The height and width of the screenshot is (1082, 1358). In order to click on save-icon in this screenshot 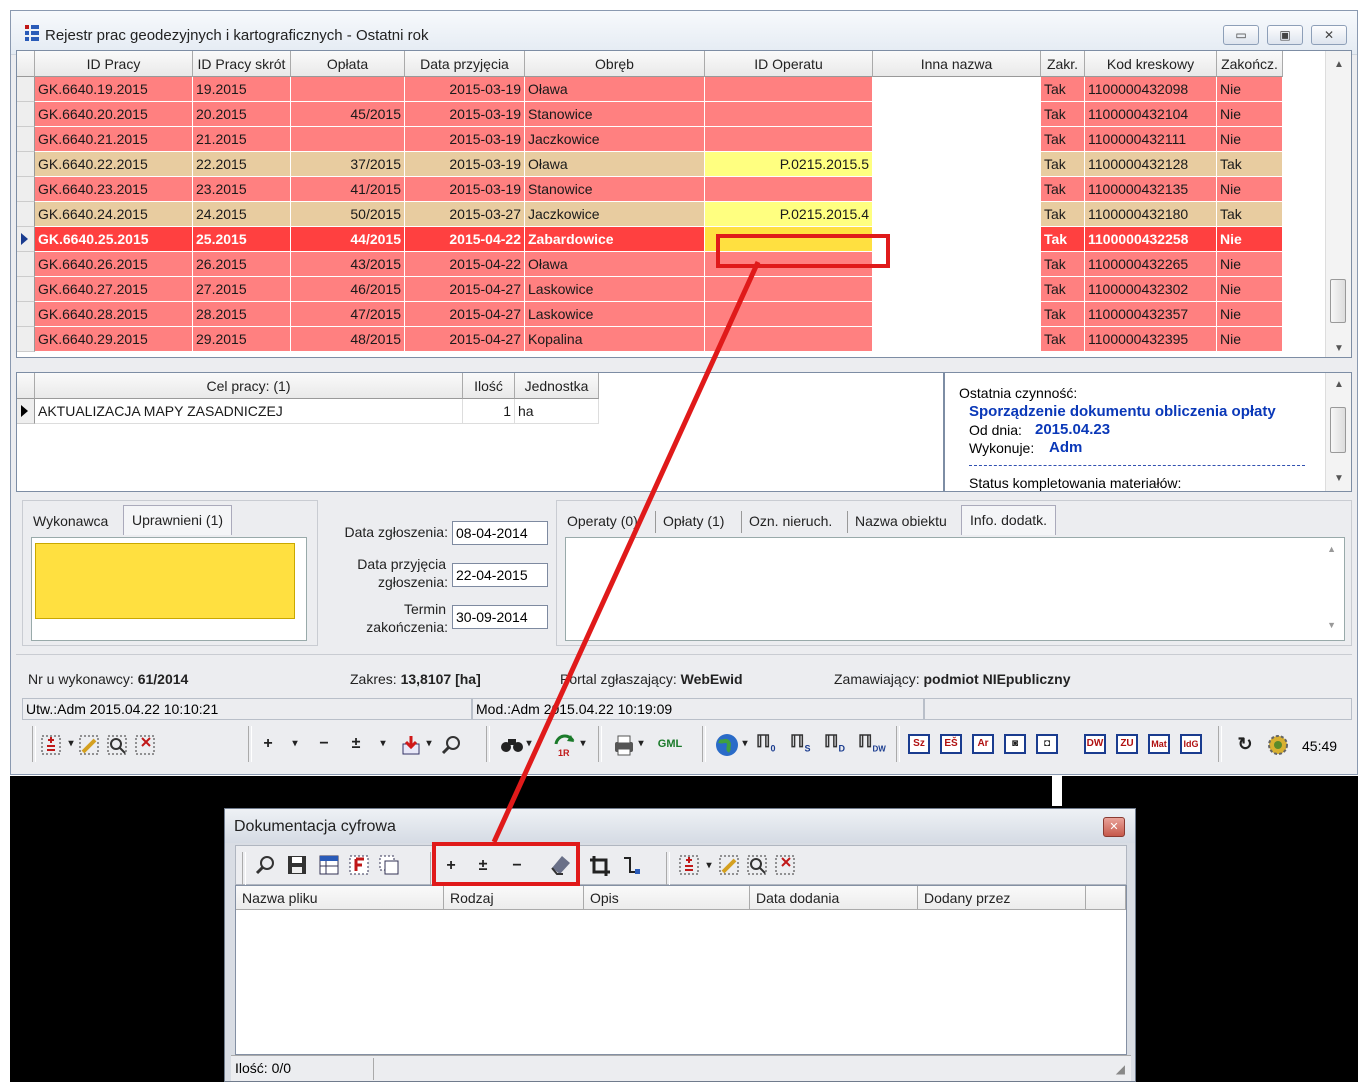, I will do `click(297, 865)`.